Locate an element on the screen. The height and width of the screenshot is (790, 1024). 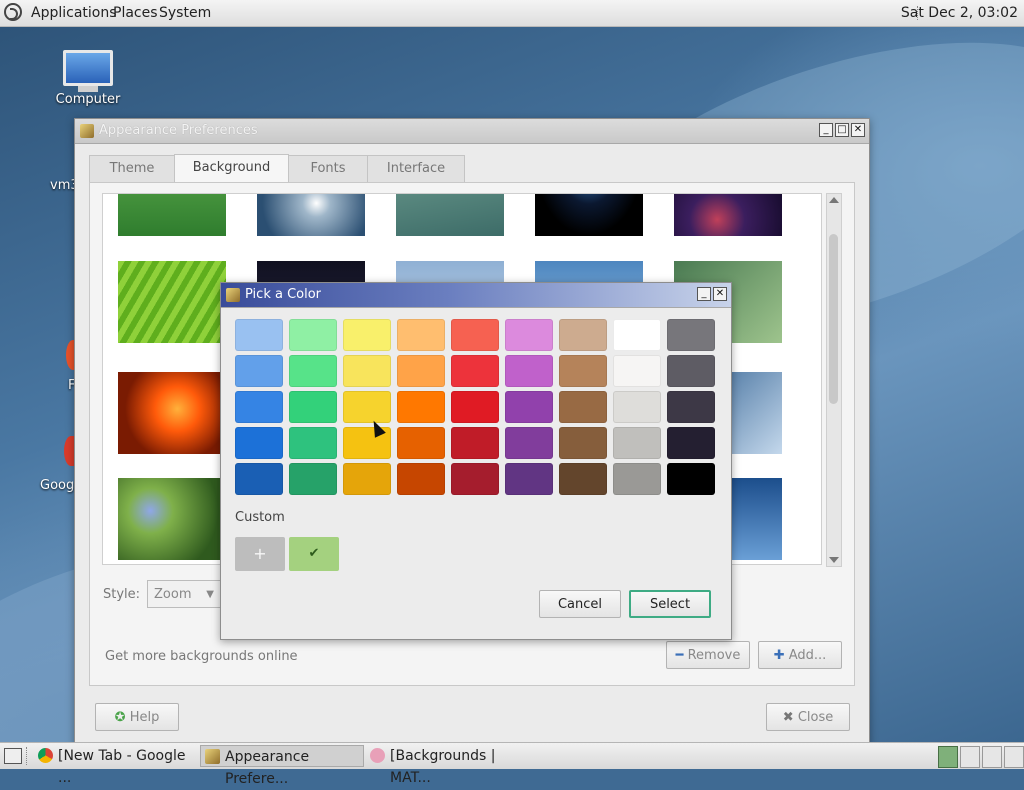
gallery-scrollbar is located at coordinates (834, 380).